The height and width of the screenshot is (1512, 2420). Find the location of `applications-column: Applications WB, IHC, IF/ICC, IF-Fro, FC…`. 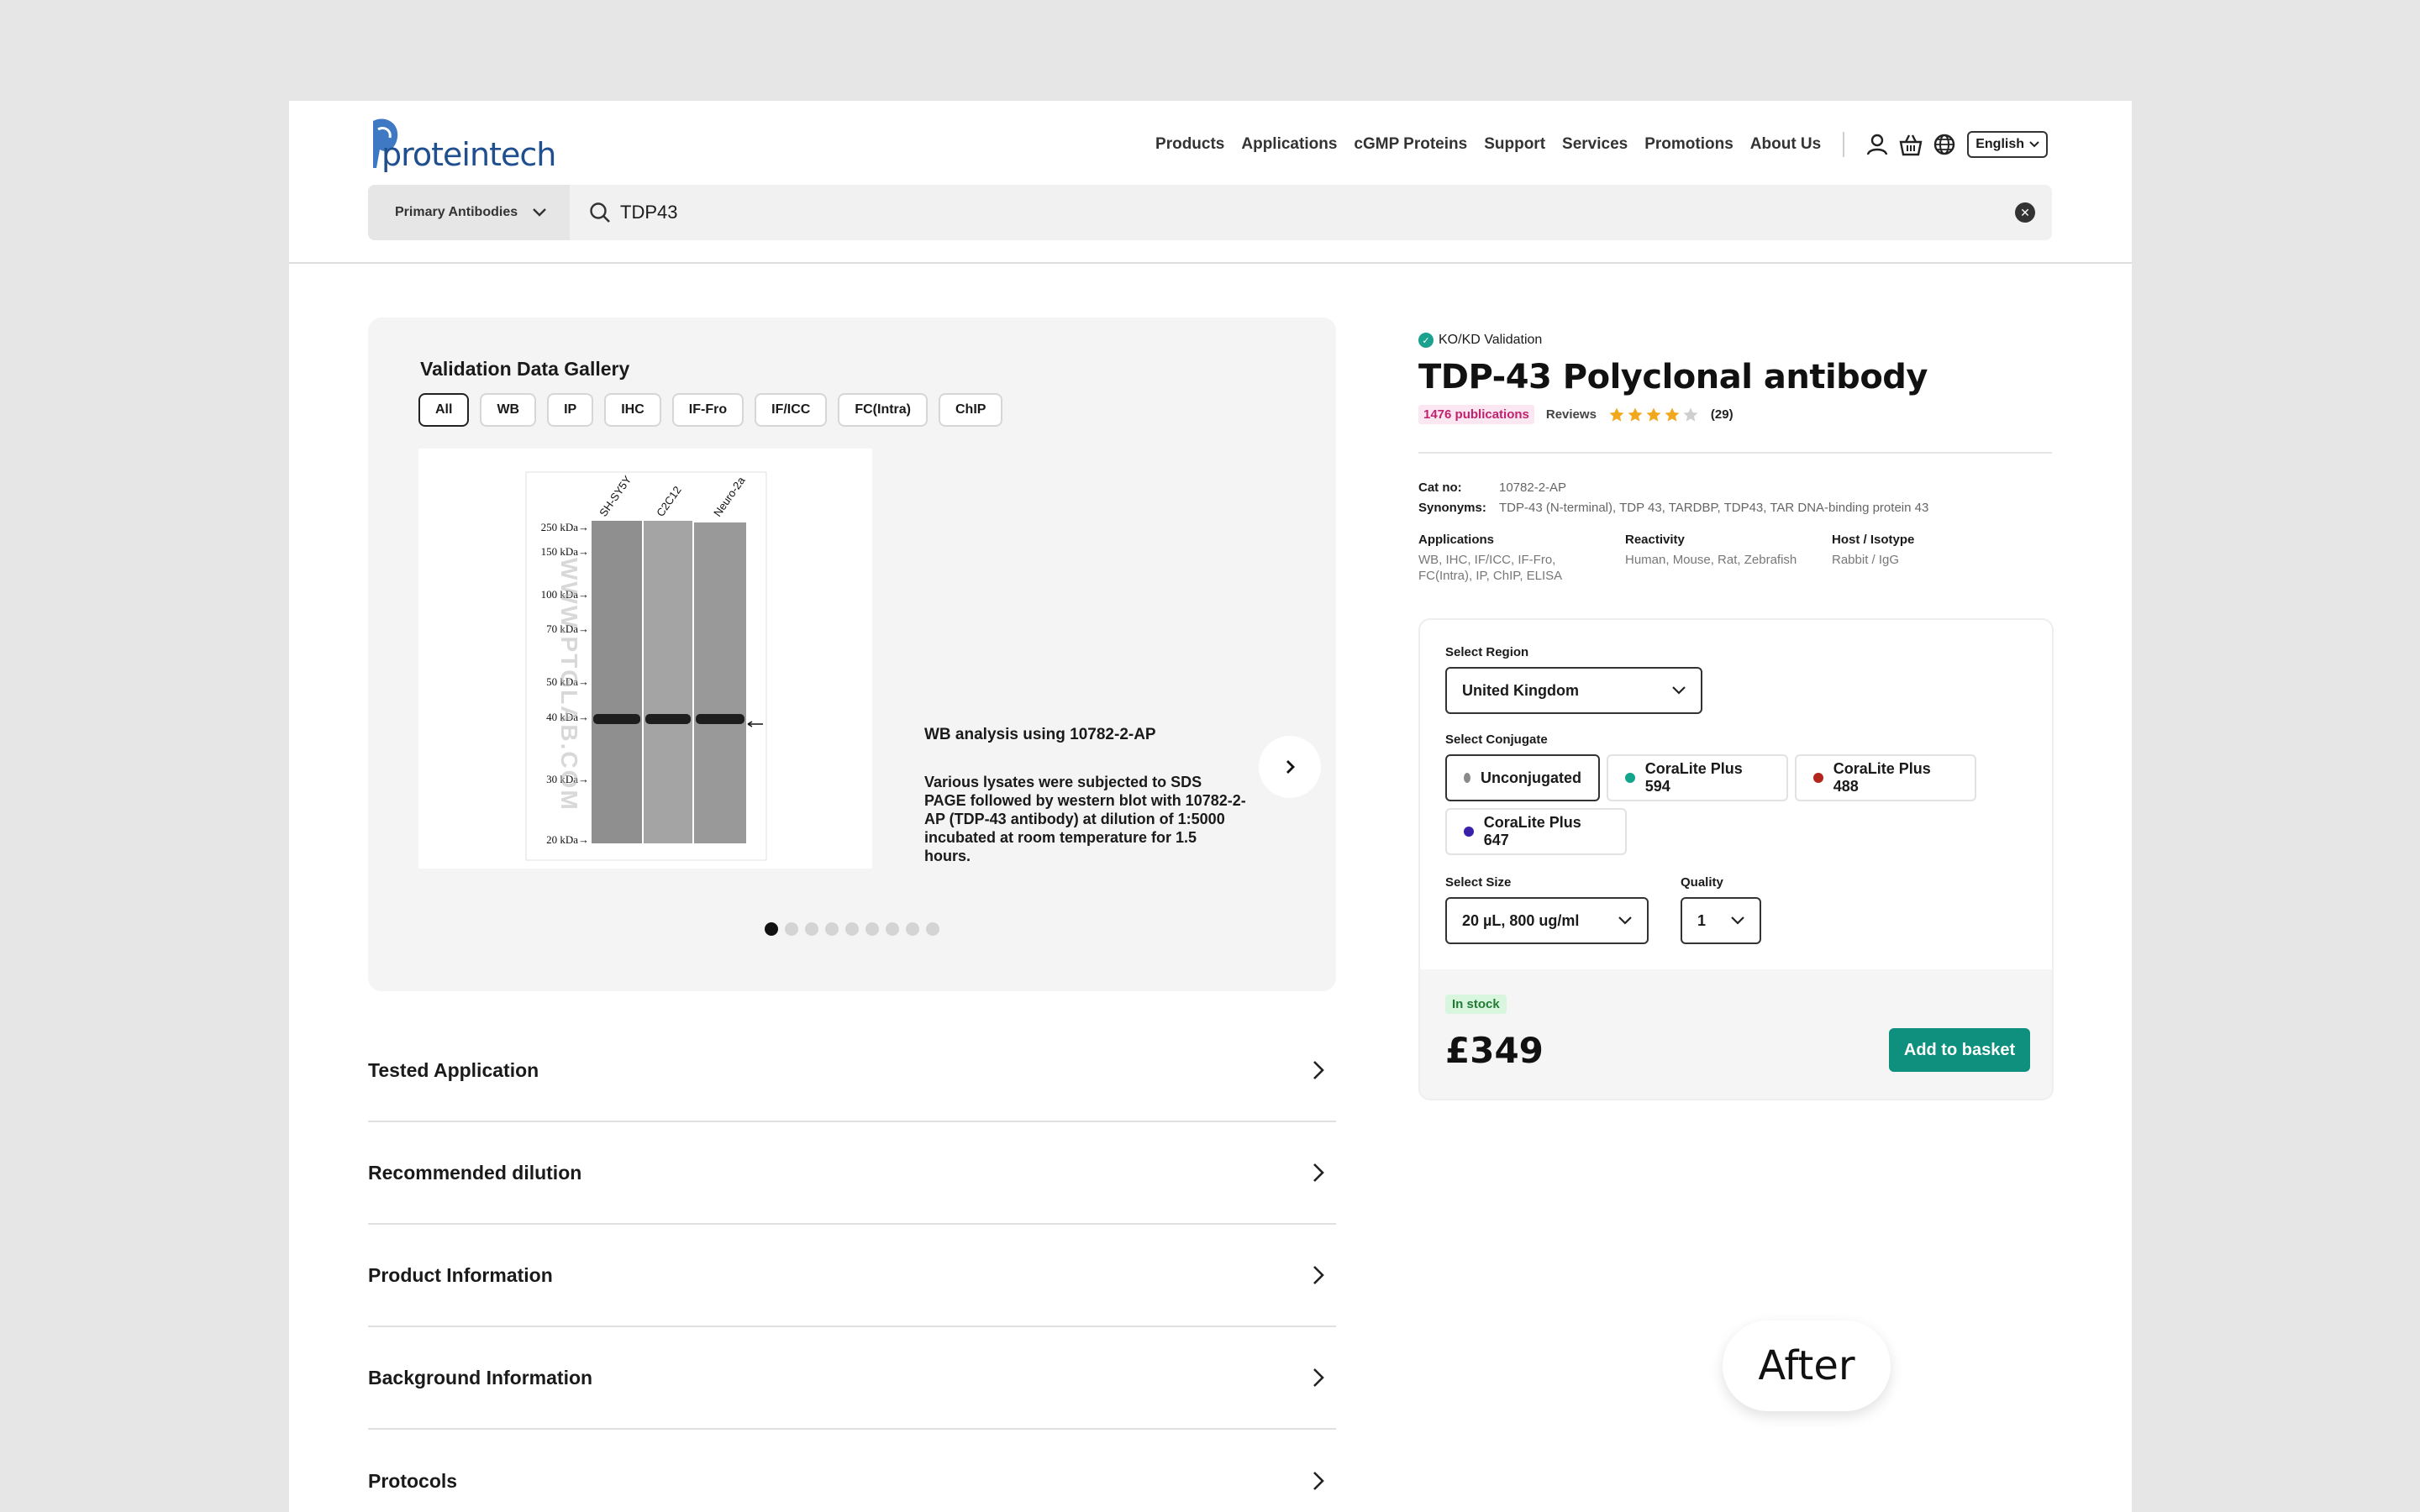

applications-column: Applications WB, IHC, IF/ICC, IF-Fro, FC… is located at coordinates (1522, 558).